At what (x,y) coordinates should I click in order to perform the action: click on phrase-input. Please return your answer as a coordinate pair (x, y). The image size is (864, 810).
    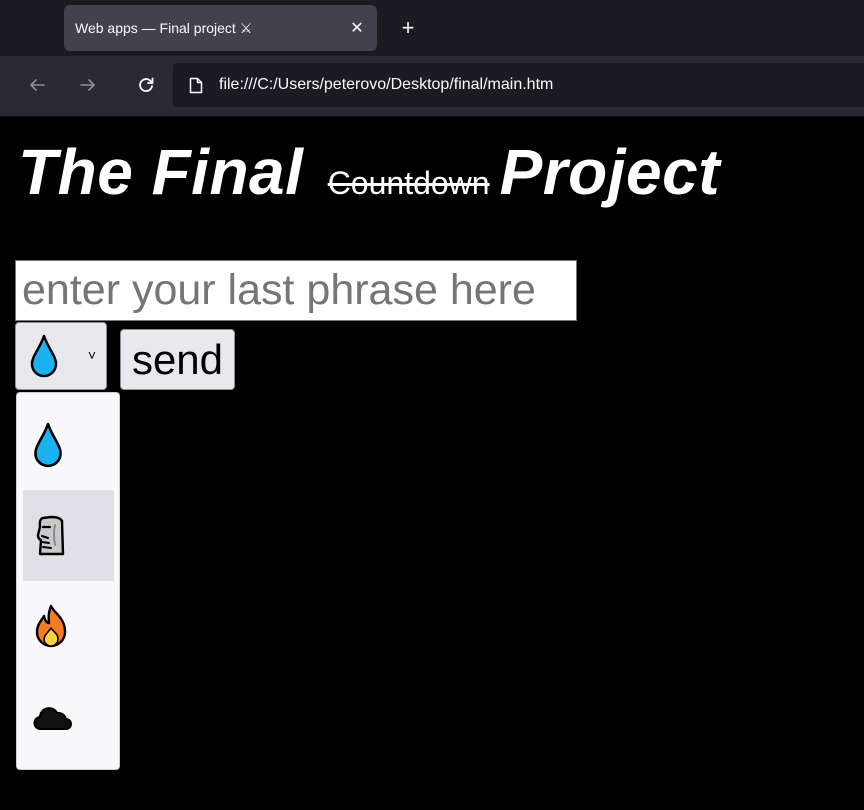
    Looking at the image, I should click on (296, 290).